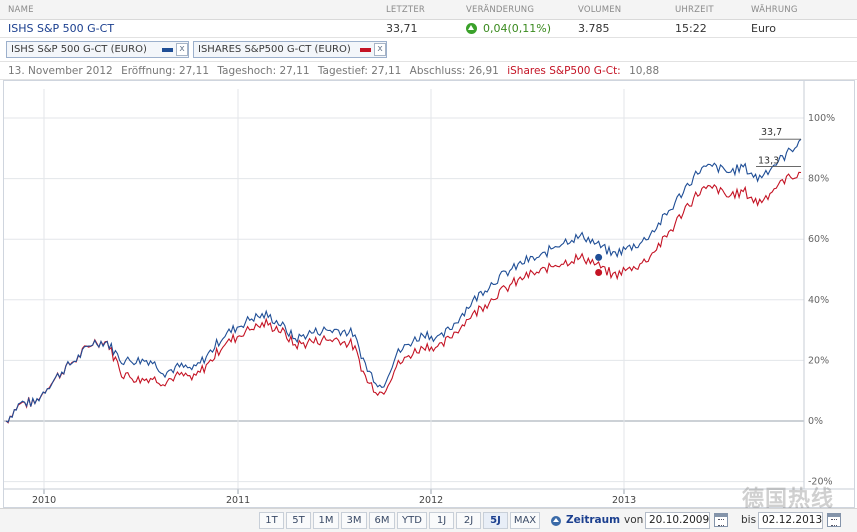  What do you see at coordinates (298, 520) in the screenshot?
I see `range-button-5t: 5T` at bounding box center [298, 520].